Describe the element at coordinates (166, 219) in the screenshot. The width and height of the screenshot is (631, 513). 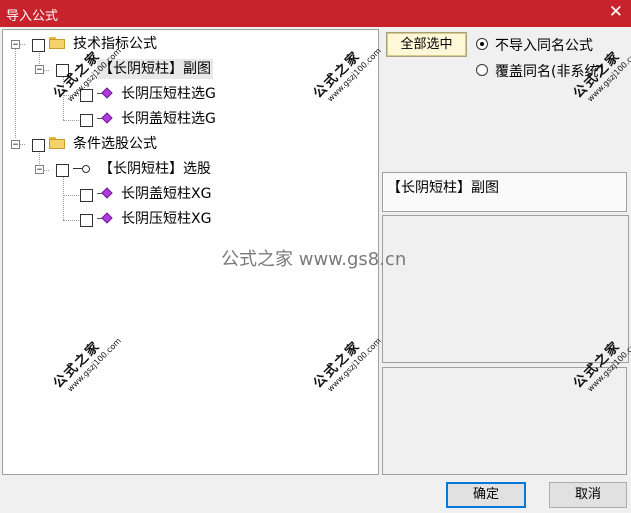
I see `tree-leaf-label: 长阴压短柱XG` at that location.